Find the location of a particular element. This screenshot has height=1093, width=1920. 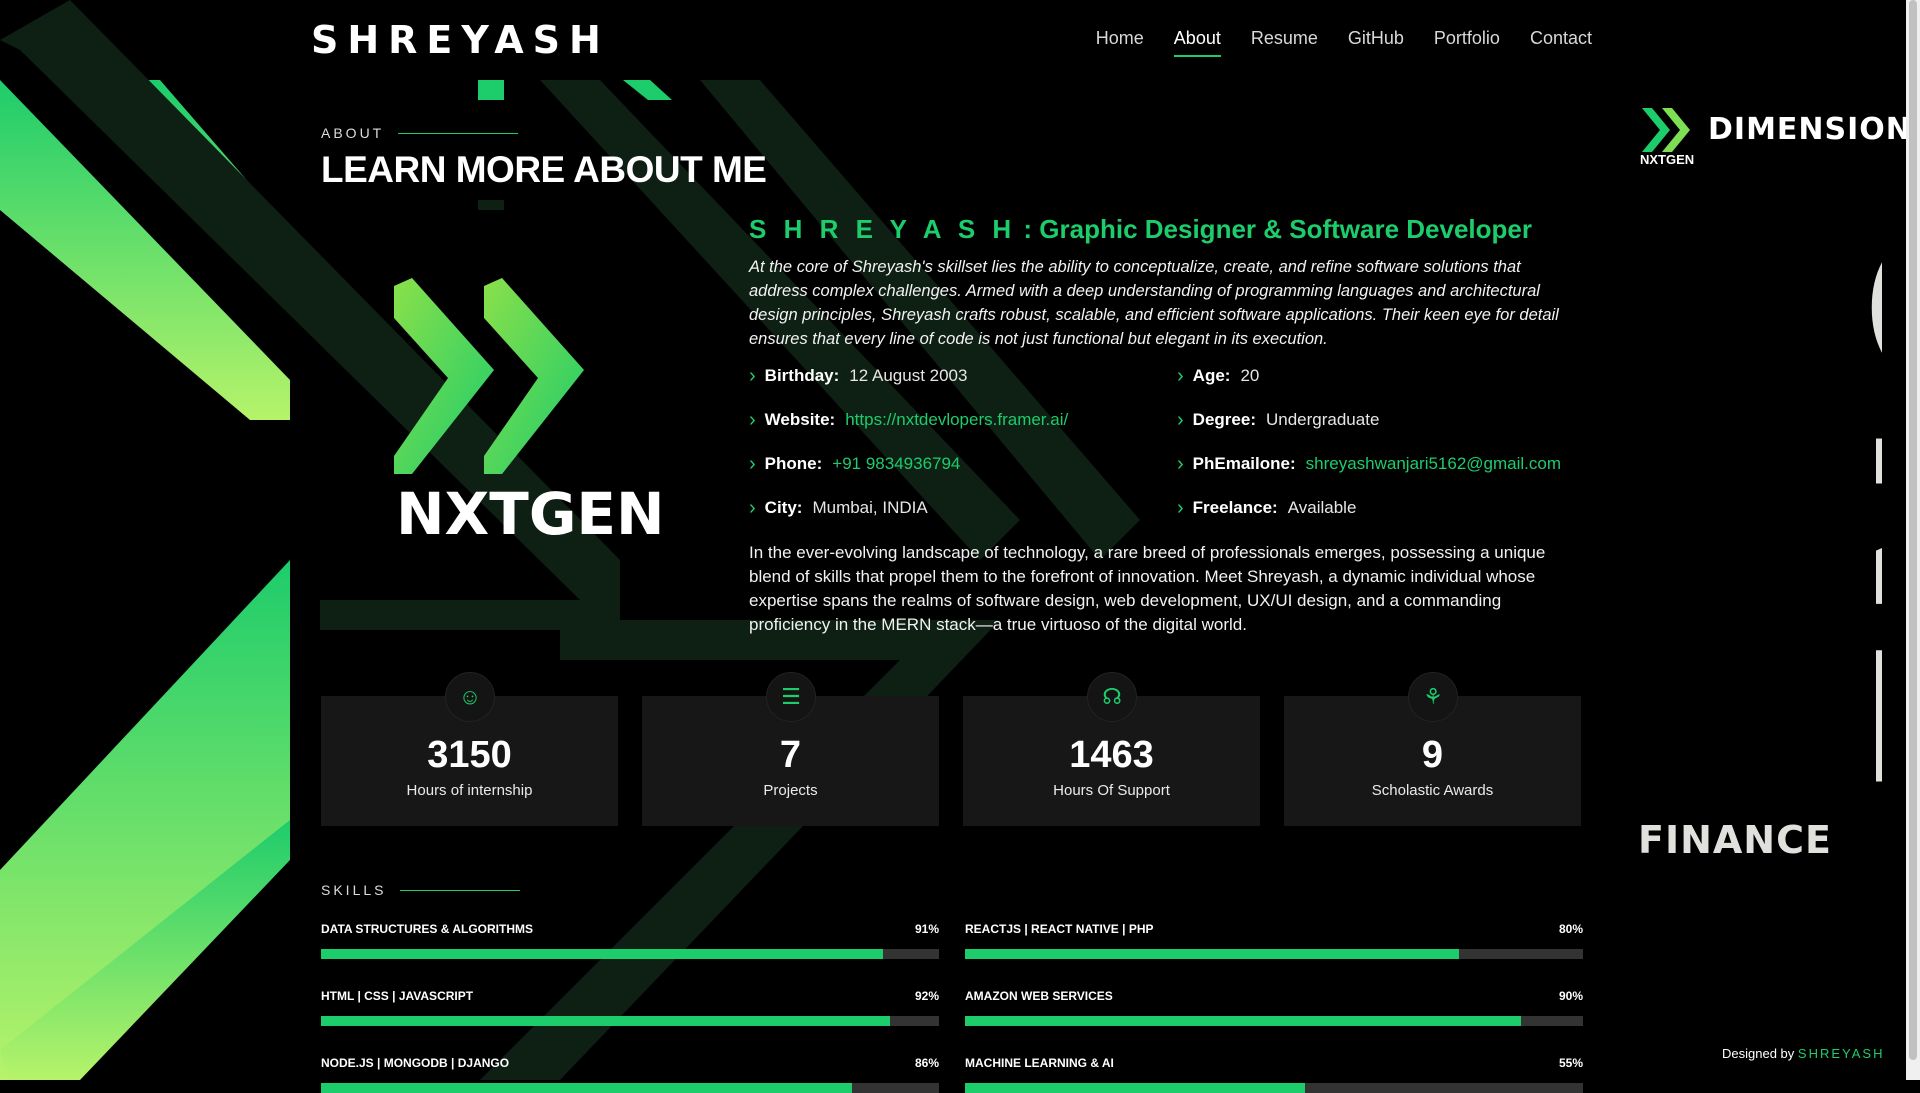

stat-value: 1463 is located at coordinates (1111, 755).